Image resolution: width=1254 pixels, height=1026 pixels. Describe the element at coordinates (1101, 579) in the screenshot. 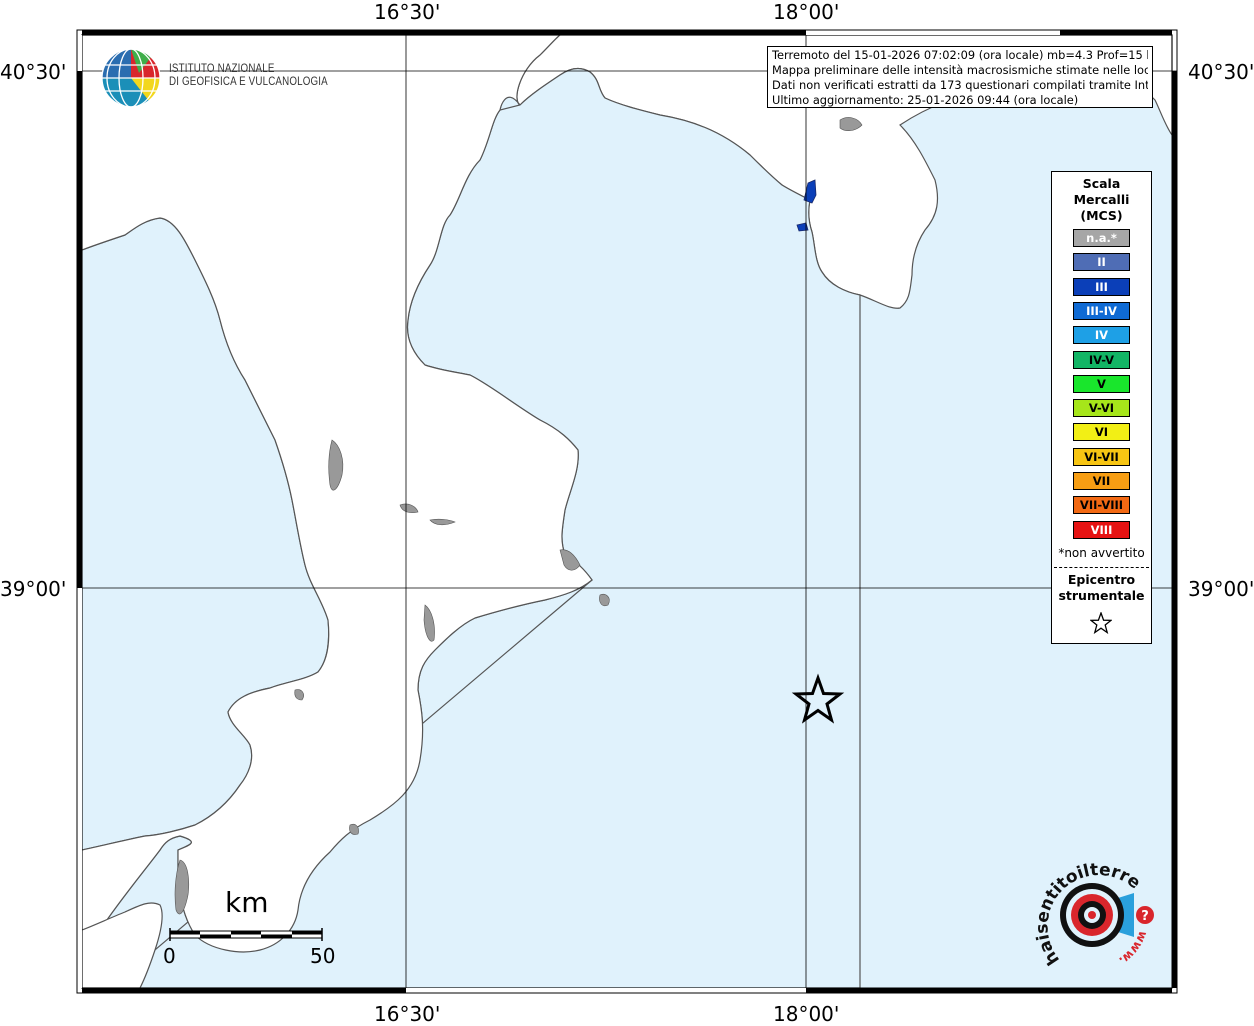

I see `legend-epicenter-line: Epicentro` at that location.